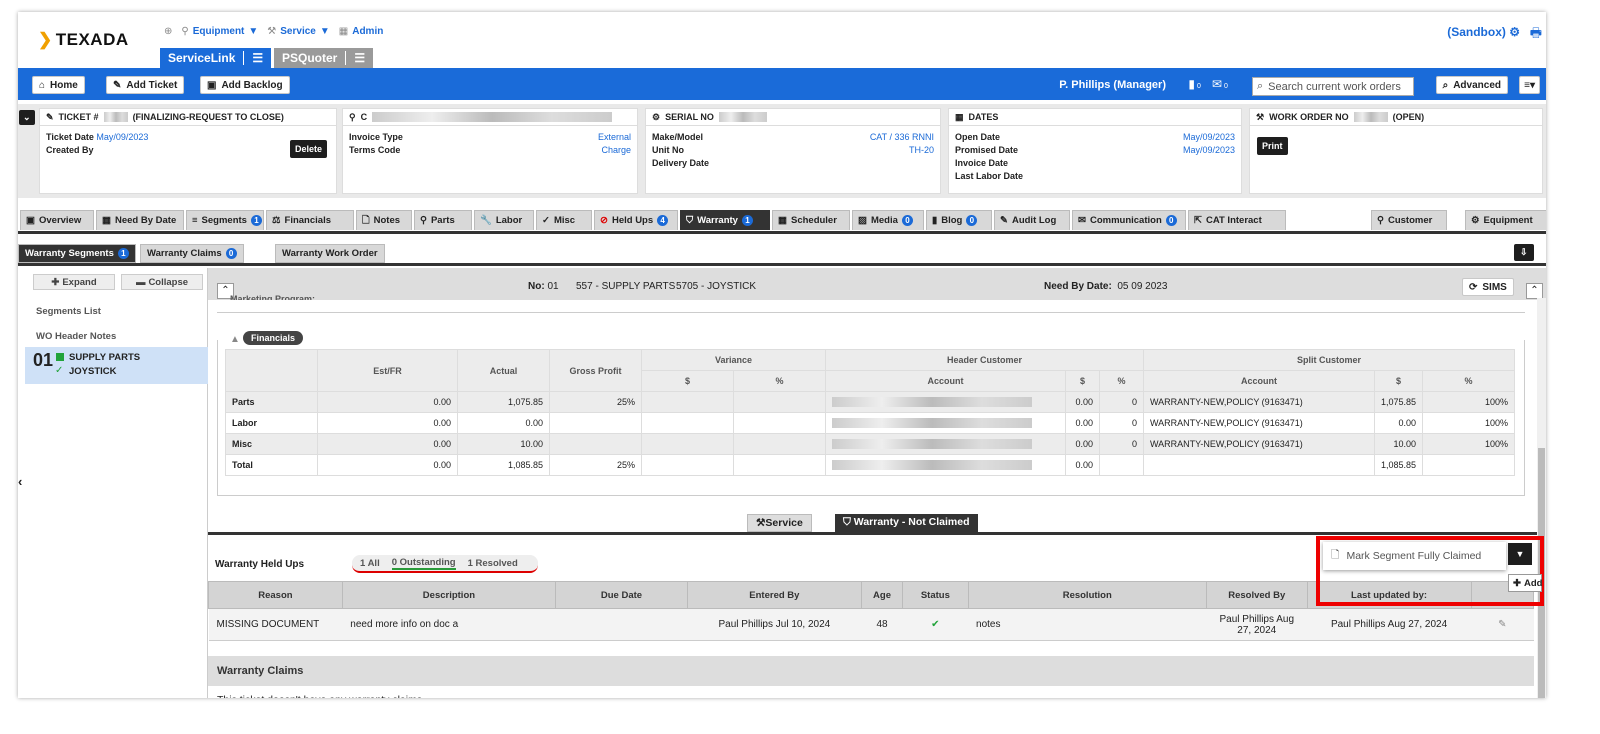 The height and width of the screenshot is (734, 1600). What do you see at coordinates (423, 563) in the screenshot?
I see `filter-outstanding: 0 Outstanding` at bounding box center [423, 563].